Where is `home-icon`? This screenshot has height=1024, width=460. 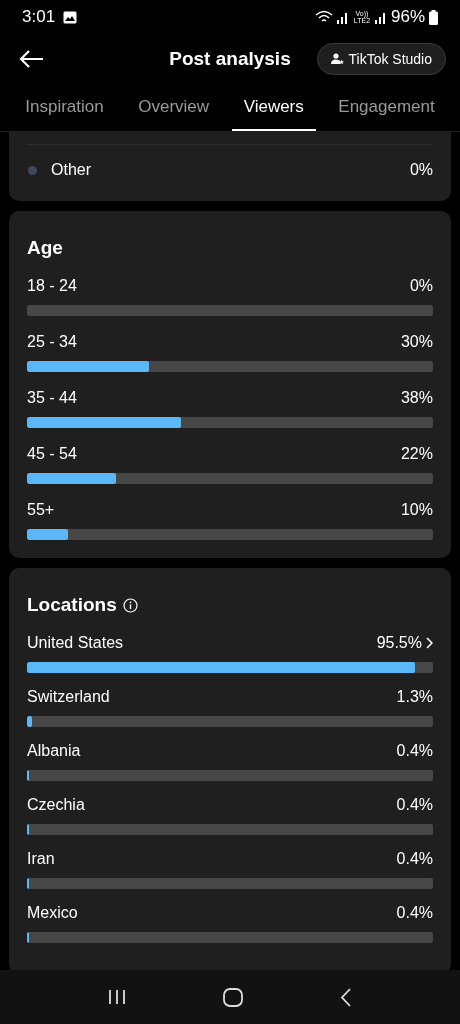
home-icon is located at coordinates (233, 997).